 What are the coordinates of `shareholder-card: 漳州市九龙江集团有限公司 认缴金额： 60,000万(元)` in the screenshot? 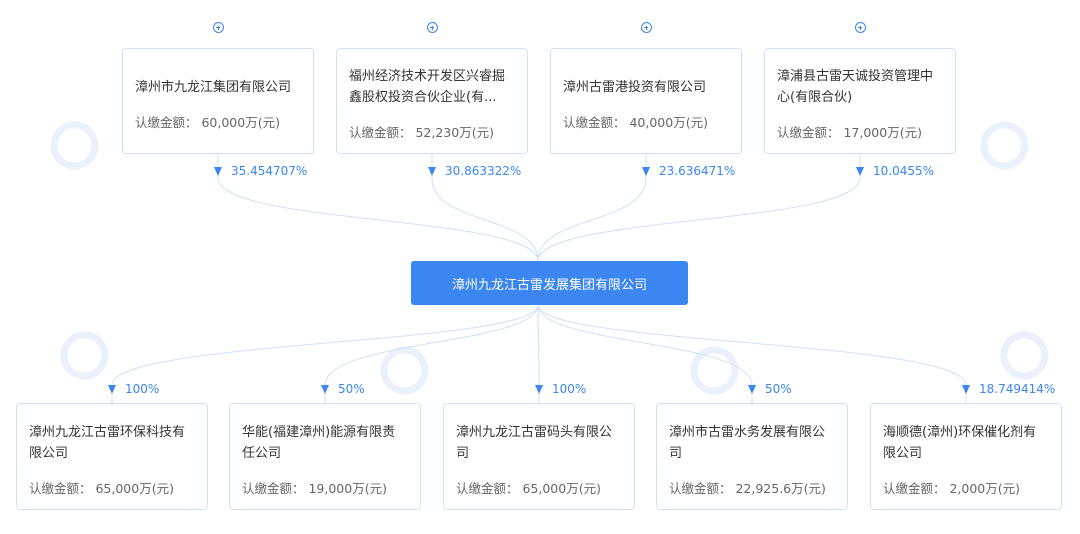 It's located at (218, 101).